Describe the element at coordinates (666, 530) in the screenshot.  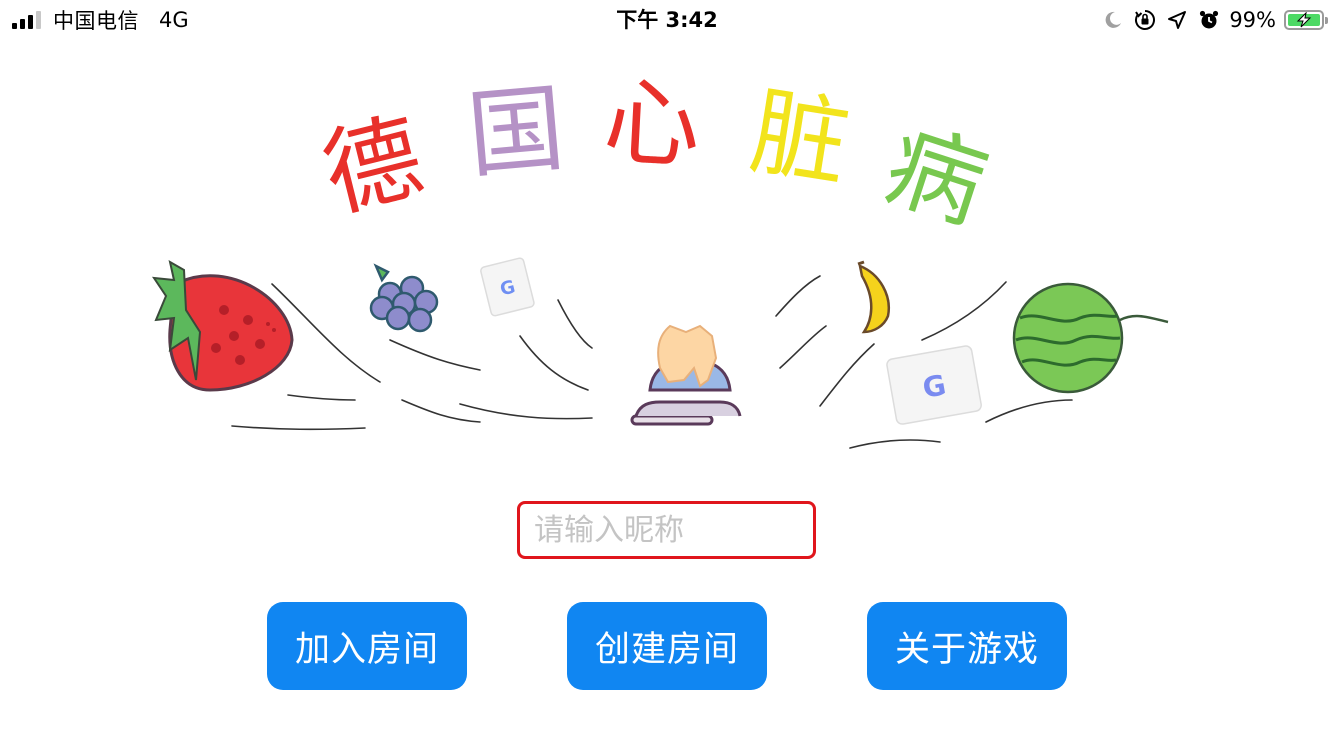
I see `nickname-input` at that location.